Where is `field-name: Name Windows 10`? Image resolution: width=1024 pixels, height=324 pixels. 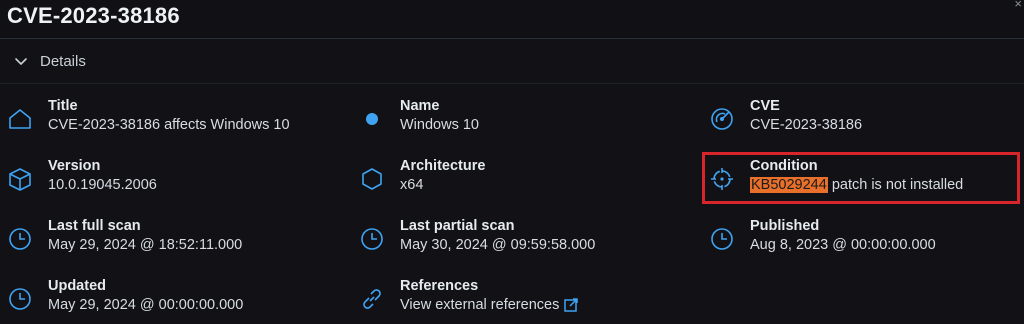
field-name: Name Windows 10 is located at coordinates (418, 116).